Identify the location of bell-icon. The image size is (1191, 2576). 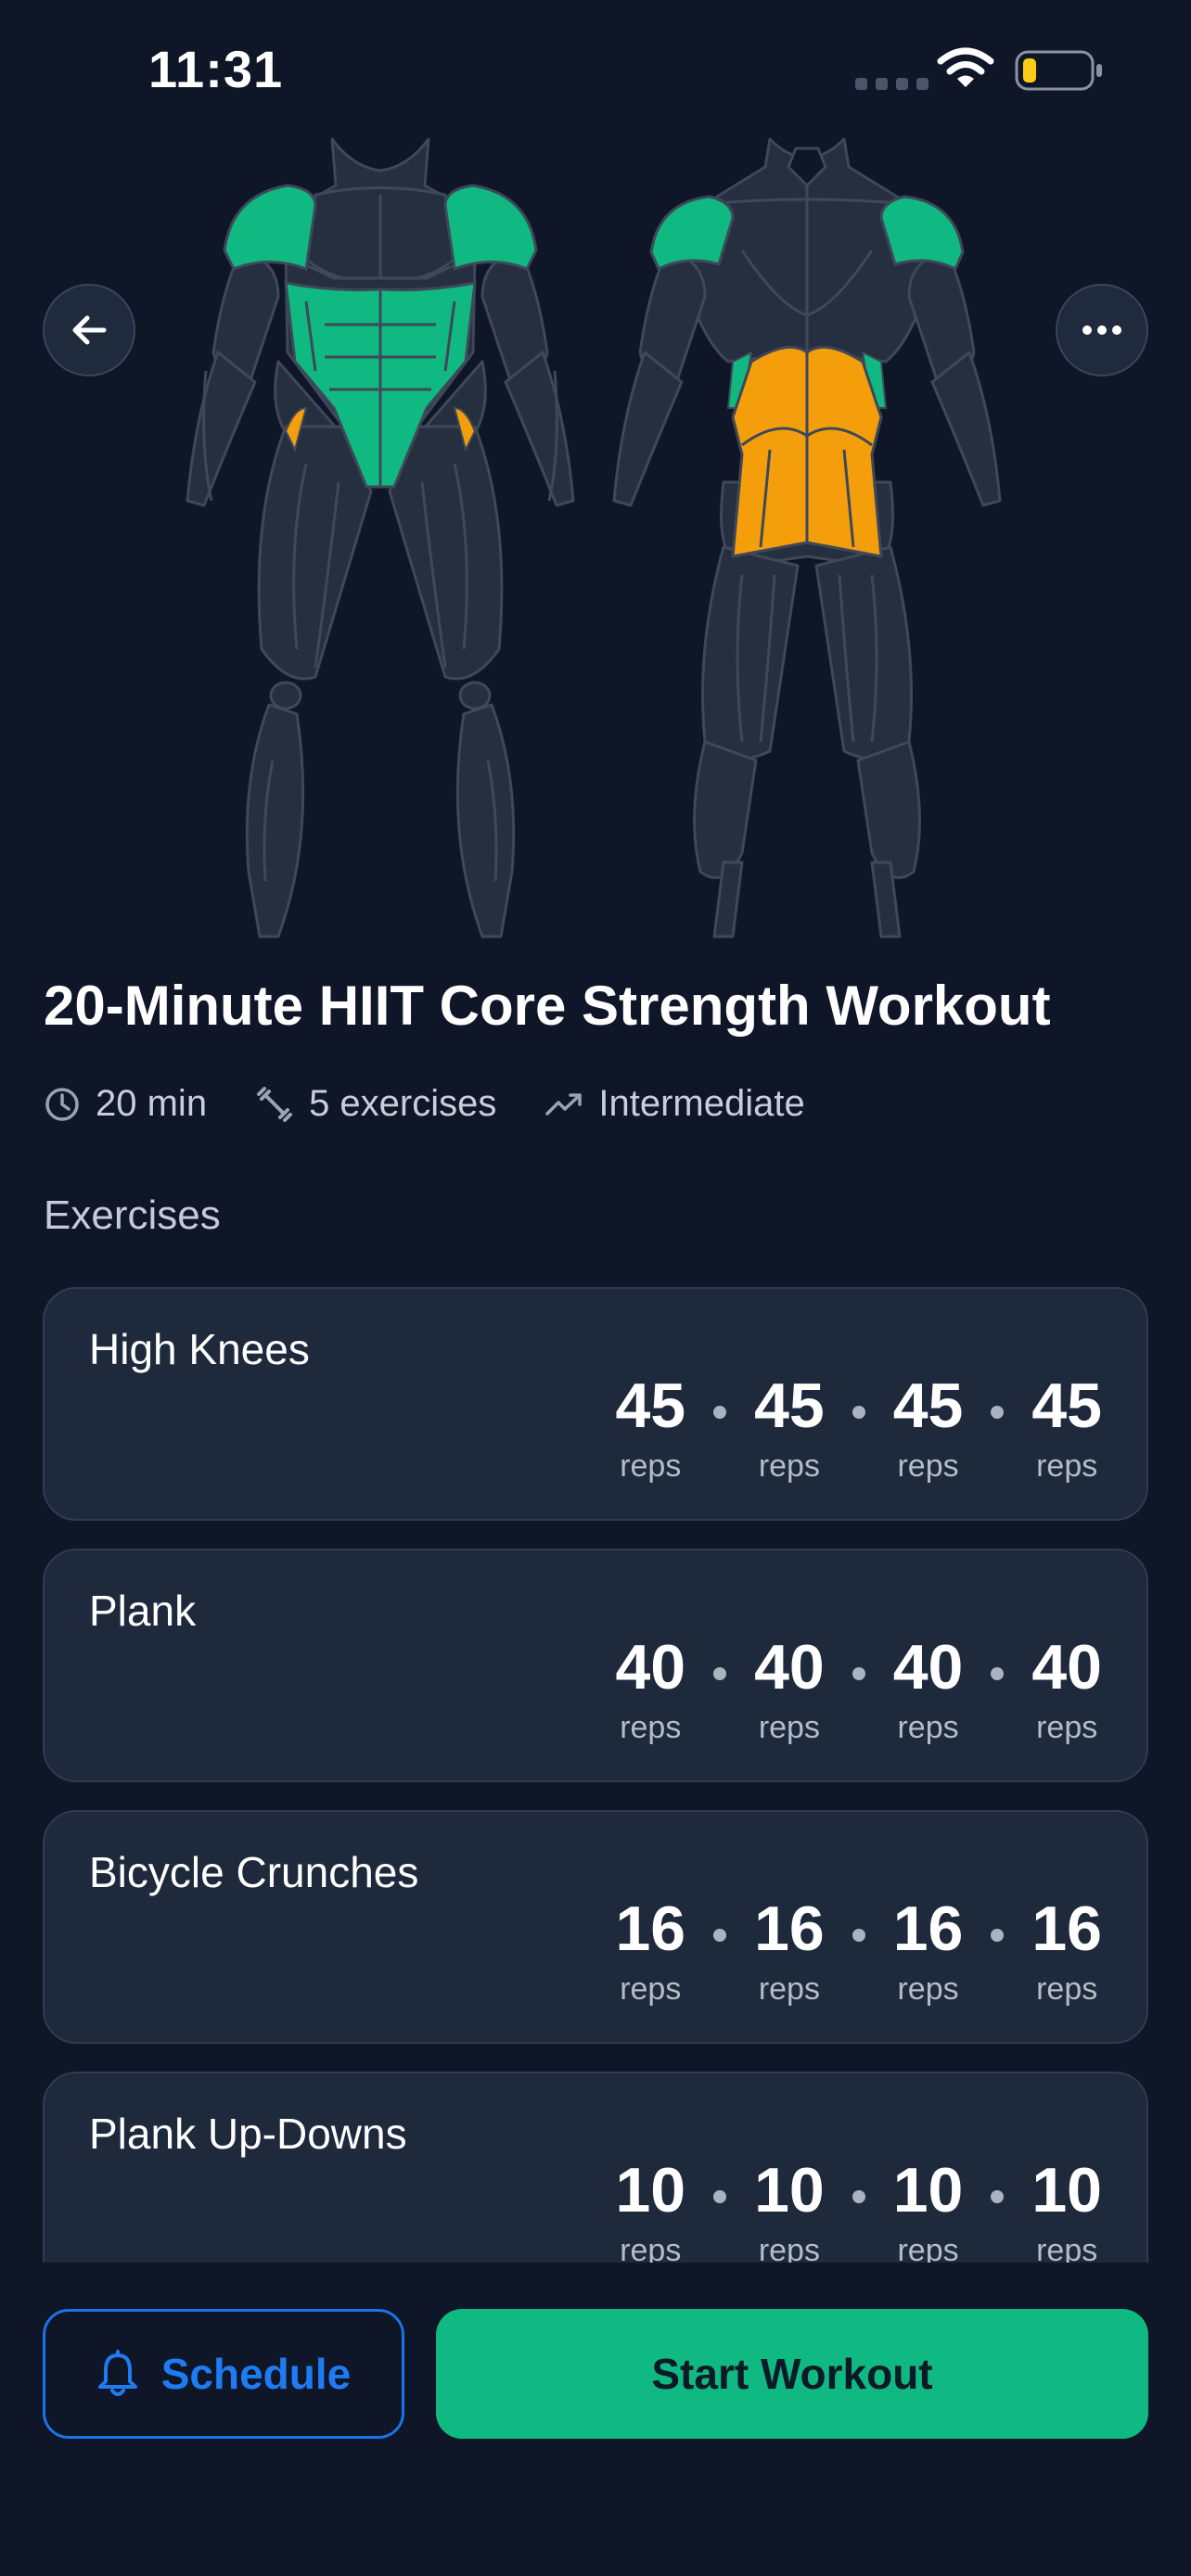
(117, 2373).